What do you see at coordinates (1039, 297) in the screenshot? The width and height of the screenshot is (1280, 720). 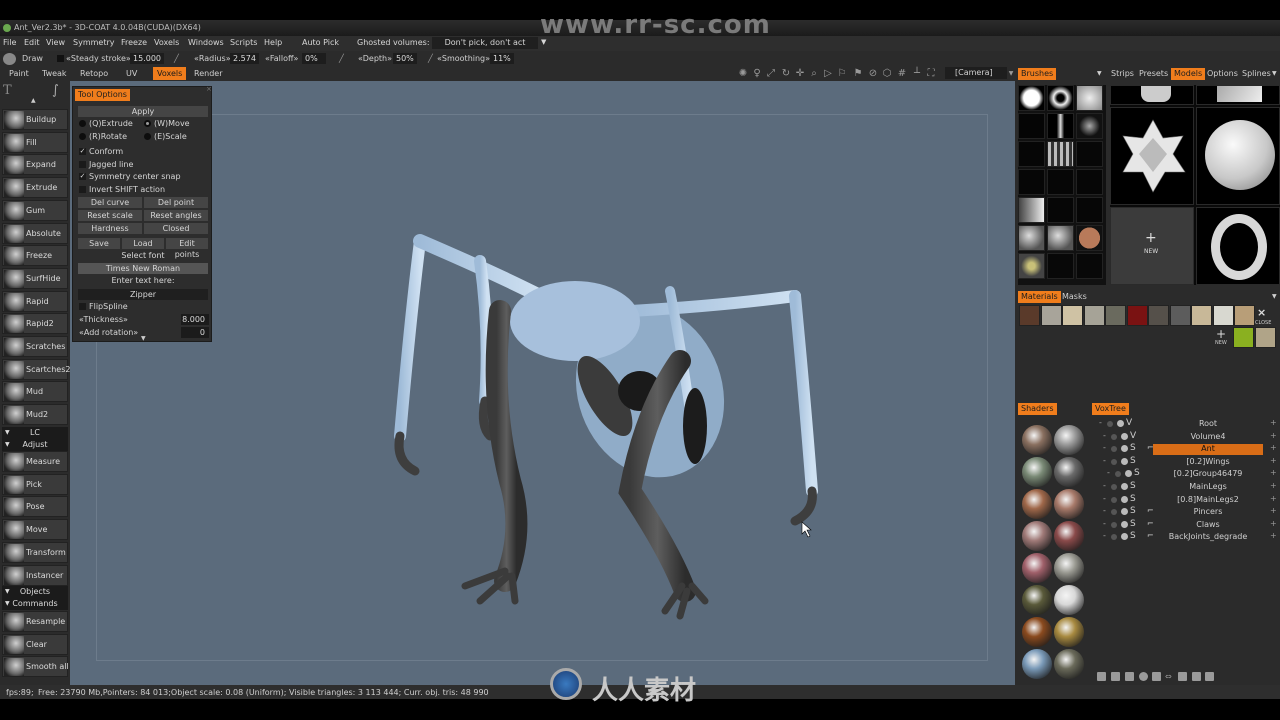 I see `tab-materials: Materials` at bounding box center [1039, 297].